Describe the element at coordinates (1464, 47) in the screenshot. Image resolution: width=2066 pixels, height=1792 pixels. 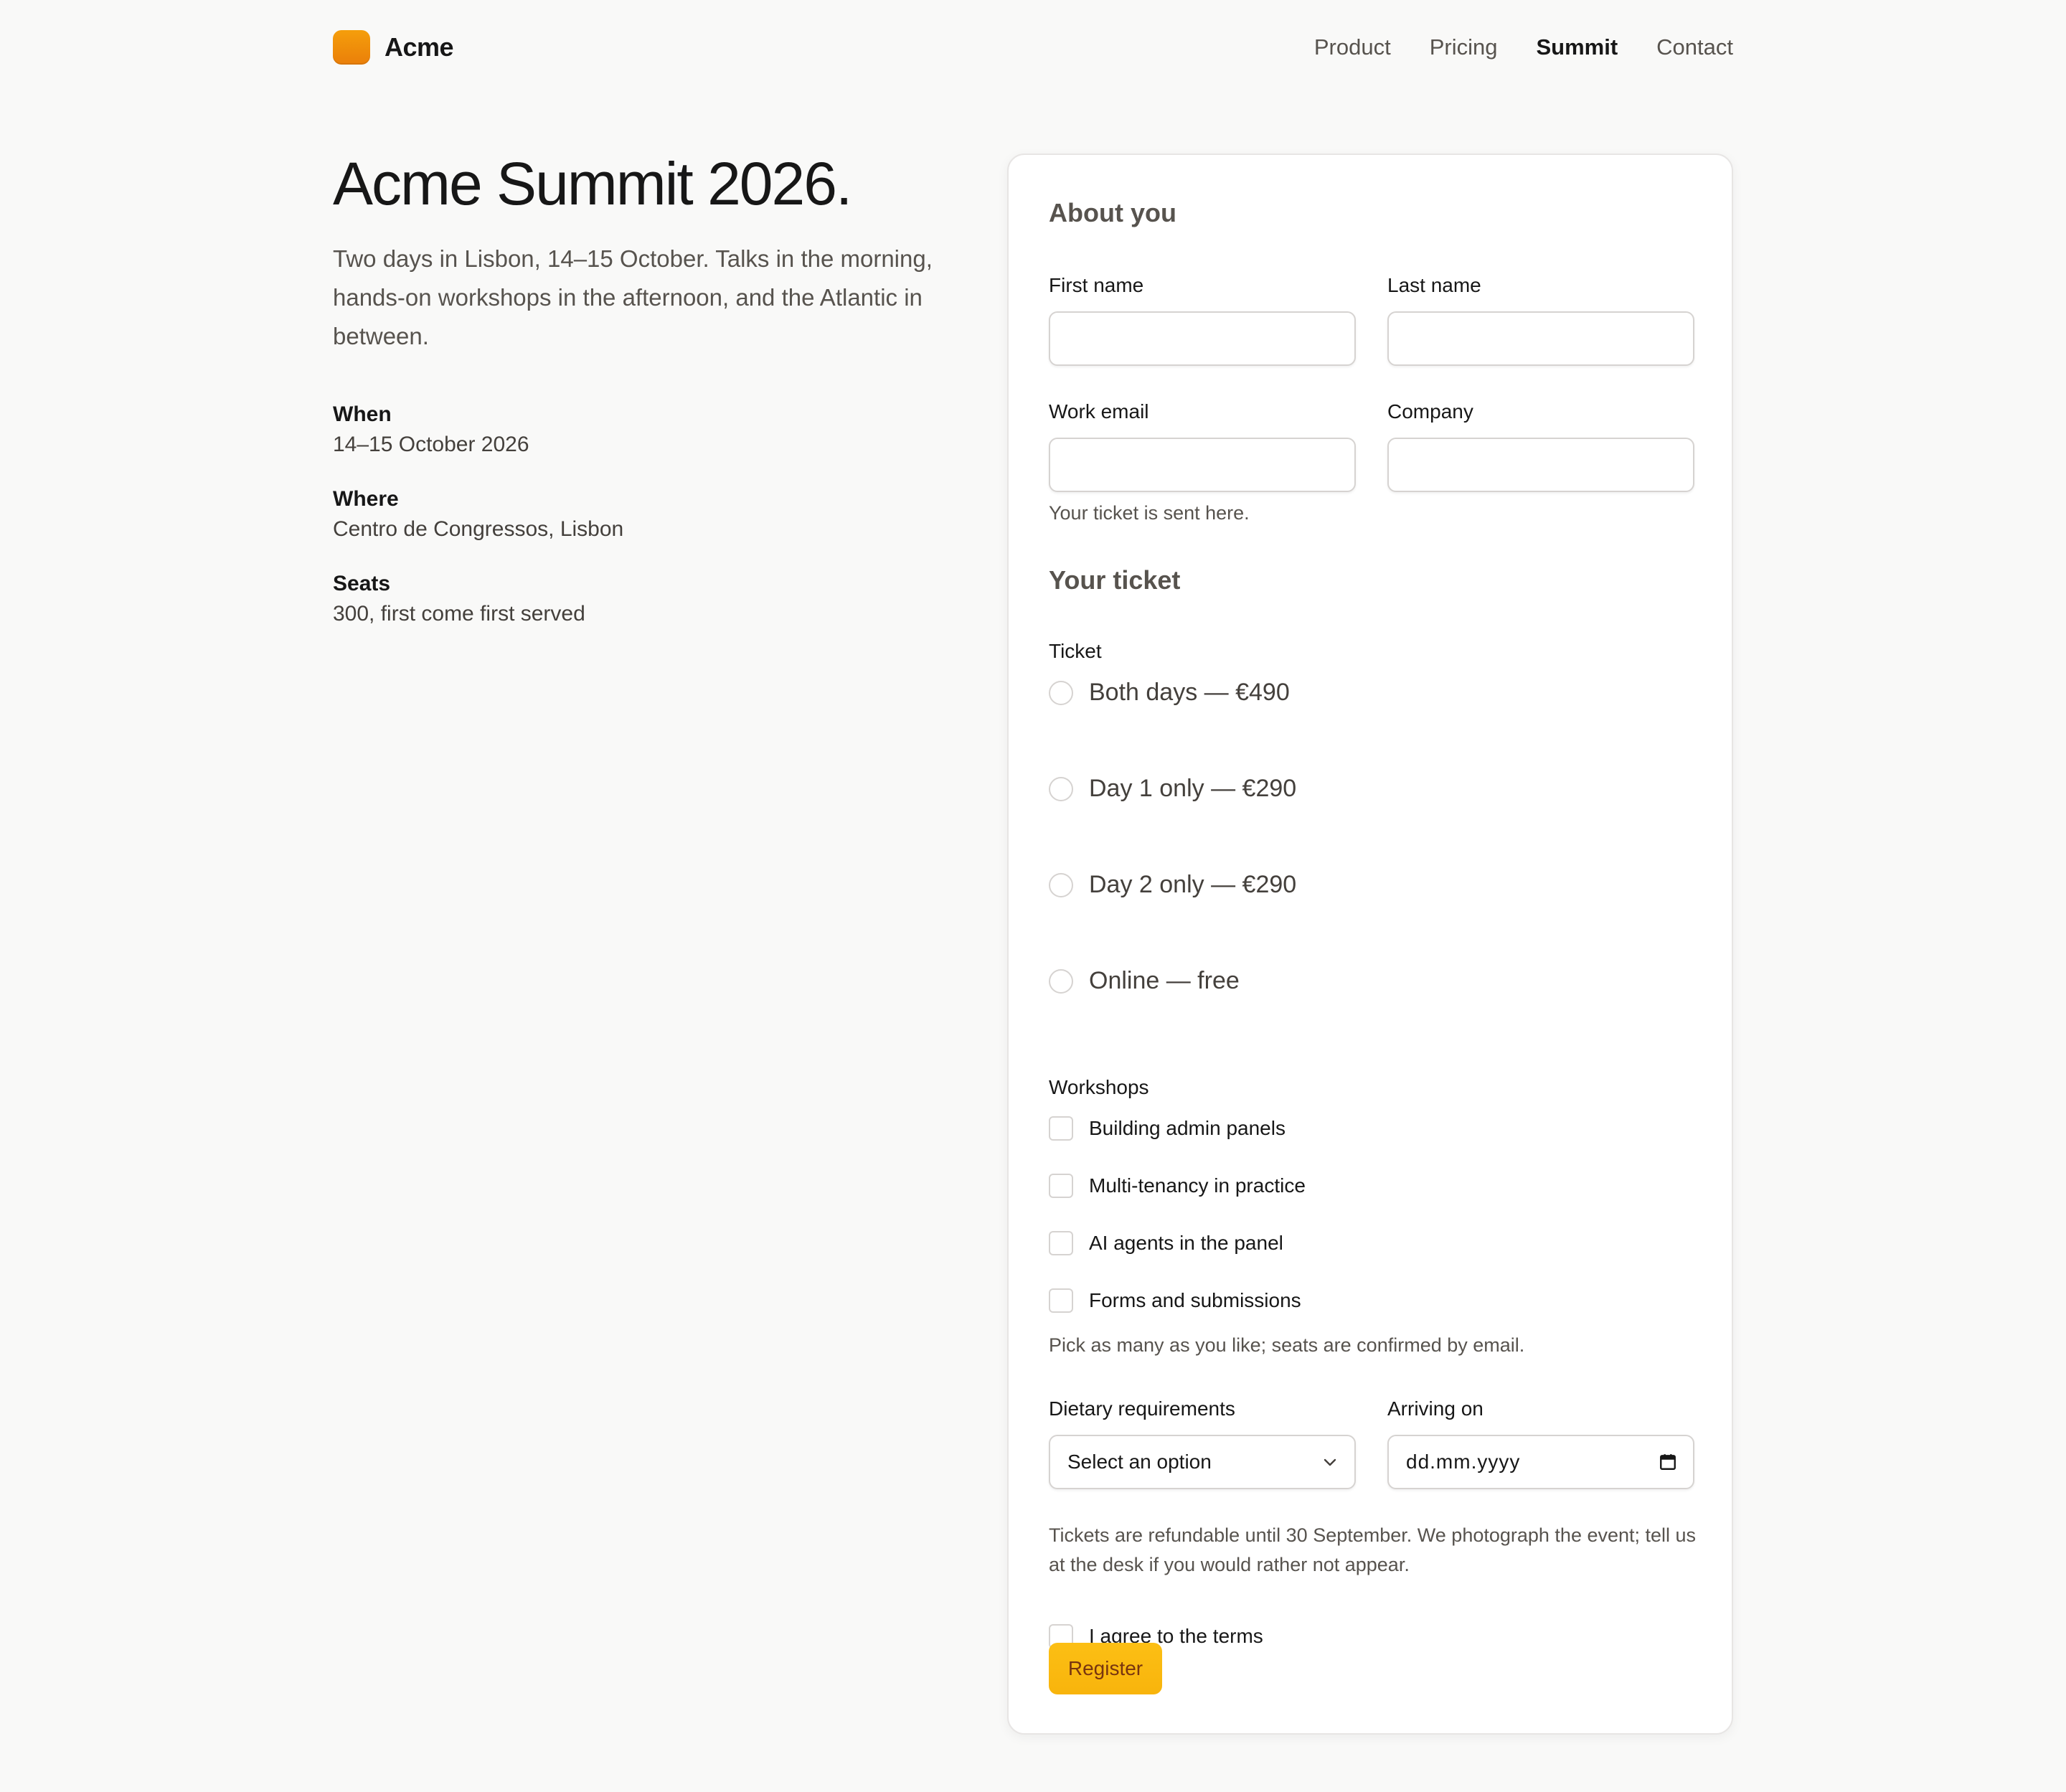
I see `nav-item-pricing: Pricing` at that location.